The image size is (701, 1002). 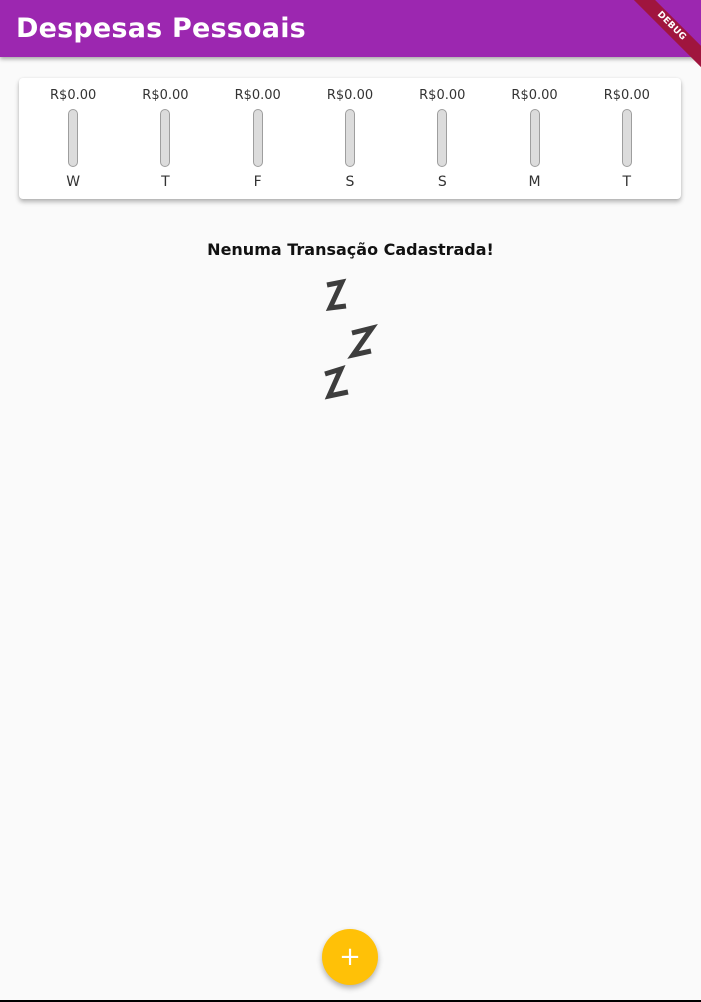 I want to click on sleeping-zzz-image, so click(x=351, y=339).